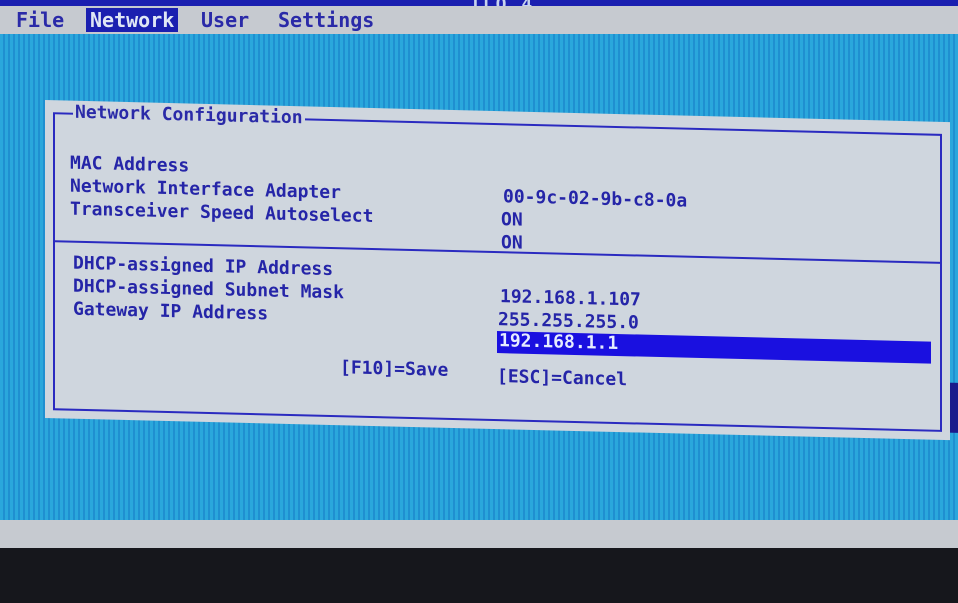 This screenshot has width=958, height=603. What do you see at coordinates (479, 575) in the screenshot?
I see `monitor-bezel` at bounding box center [479, 575].